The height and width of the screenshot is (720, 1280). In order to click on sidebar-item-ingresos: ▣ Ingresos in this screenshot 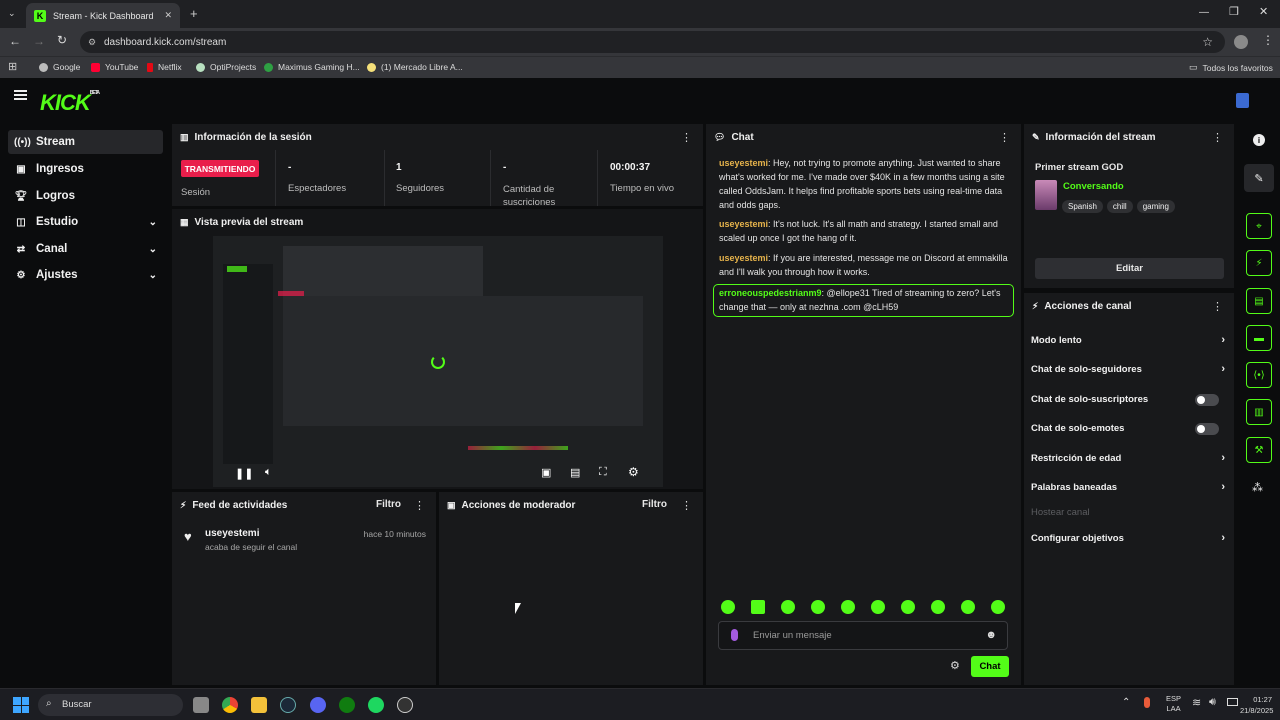, I will do `click(85, 169)`.